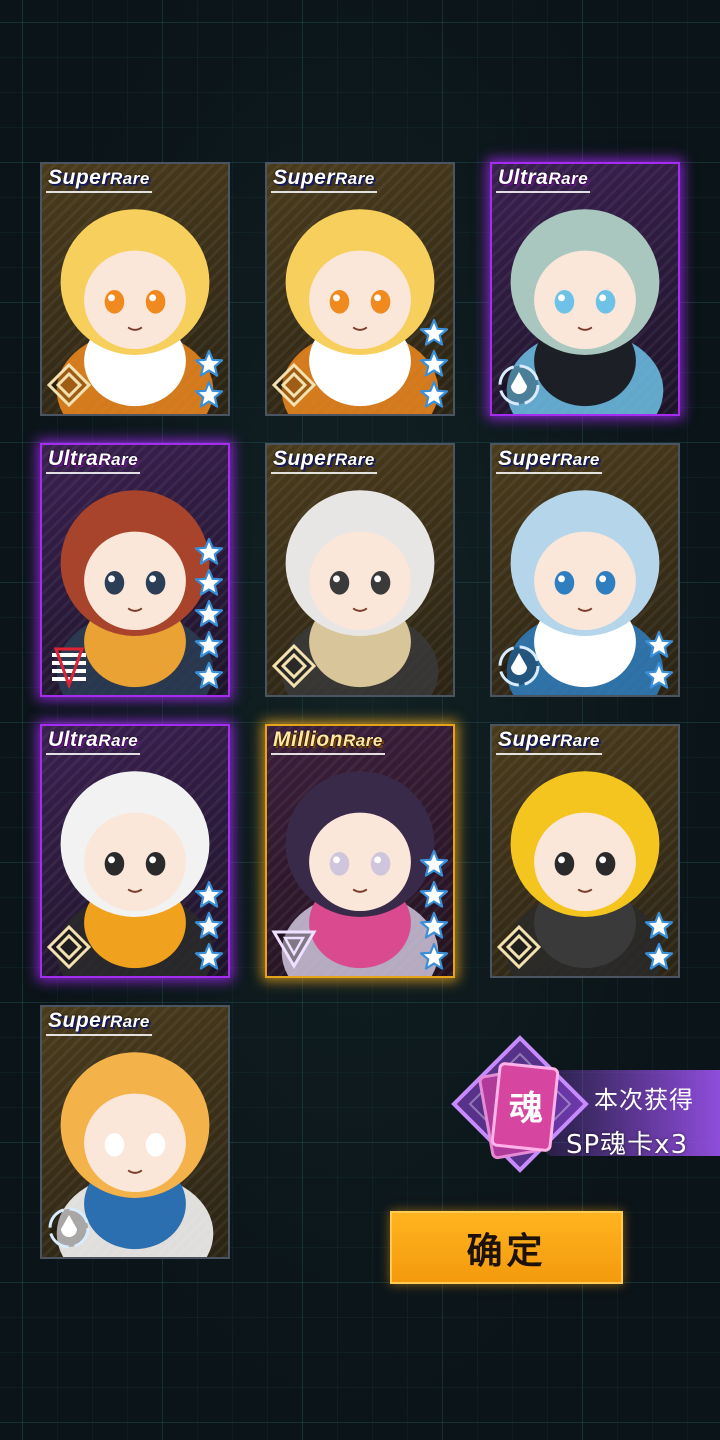 This screenshot has height=1440, width=720. Describe the element at coordinates (506, 1247) in the screenshot. I see `confirm-button: 确定` at that location.